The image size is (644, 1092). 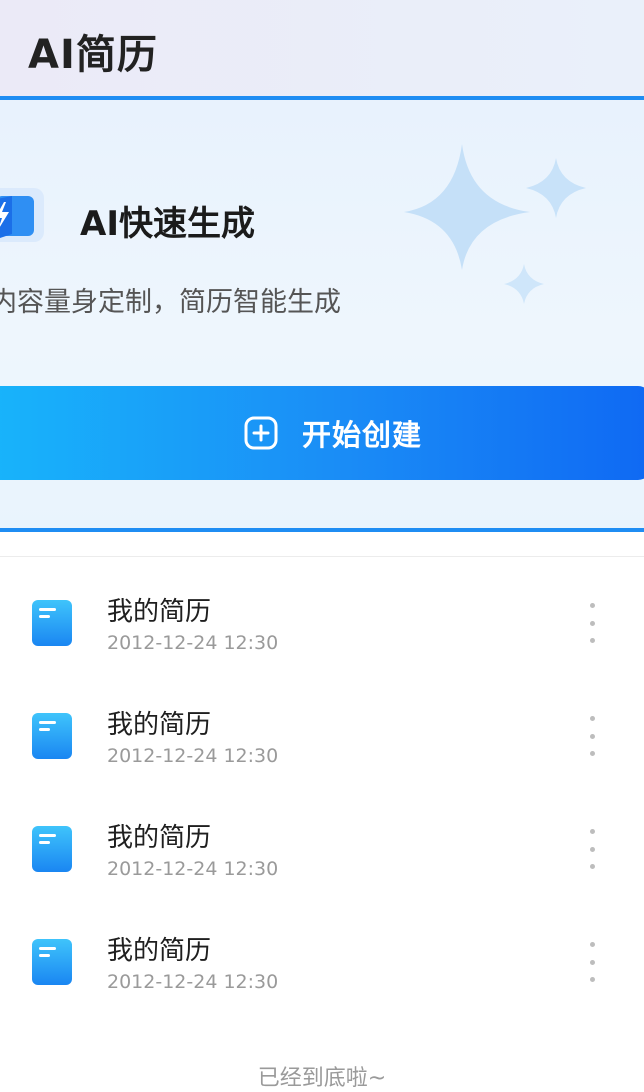 What do you see at coordinates (170, 302) in the screenshot?
I see `hero-subtitle: 内容量身定制，简历智能生成` at bounding box center [170, 302].